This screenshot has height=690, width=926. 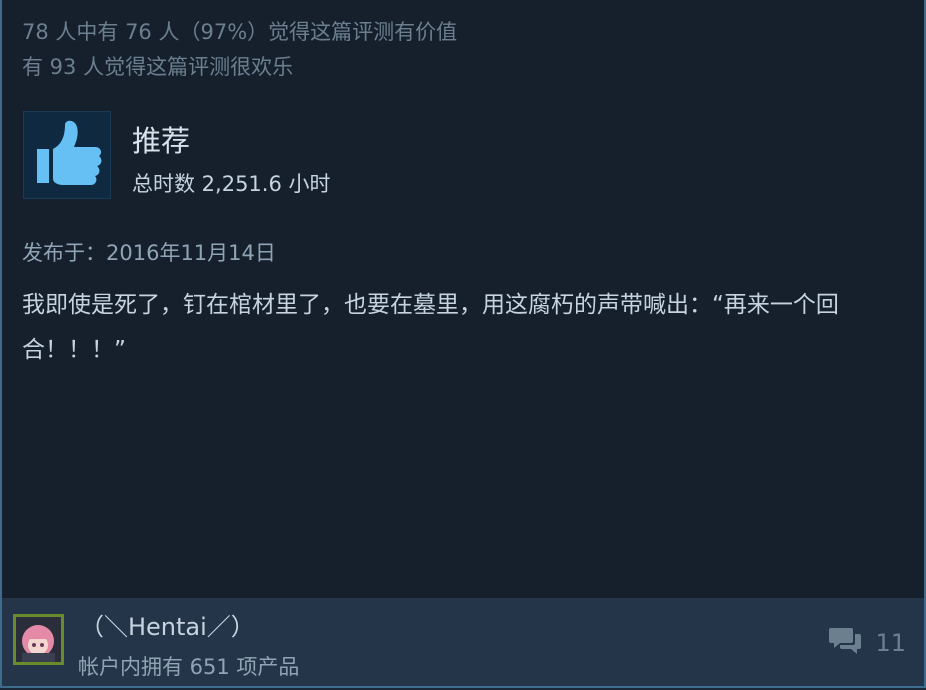 I want to click on avatar, so click(x=38, y=639).